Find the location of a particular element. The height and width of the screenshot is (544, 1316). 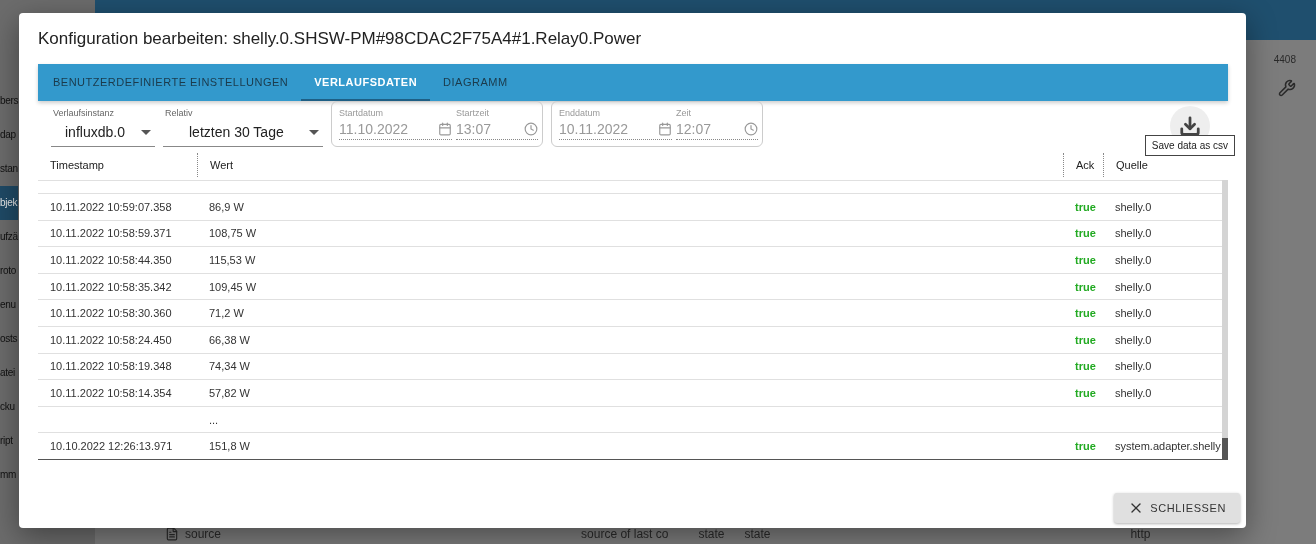

object-description: source of last co is located at coordinates (625, 534).